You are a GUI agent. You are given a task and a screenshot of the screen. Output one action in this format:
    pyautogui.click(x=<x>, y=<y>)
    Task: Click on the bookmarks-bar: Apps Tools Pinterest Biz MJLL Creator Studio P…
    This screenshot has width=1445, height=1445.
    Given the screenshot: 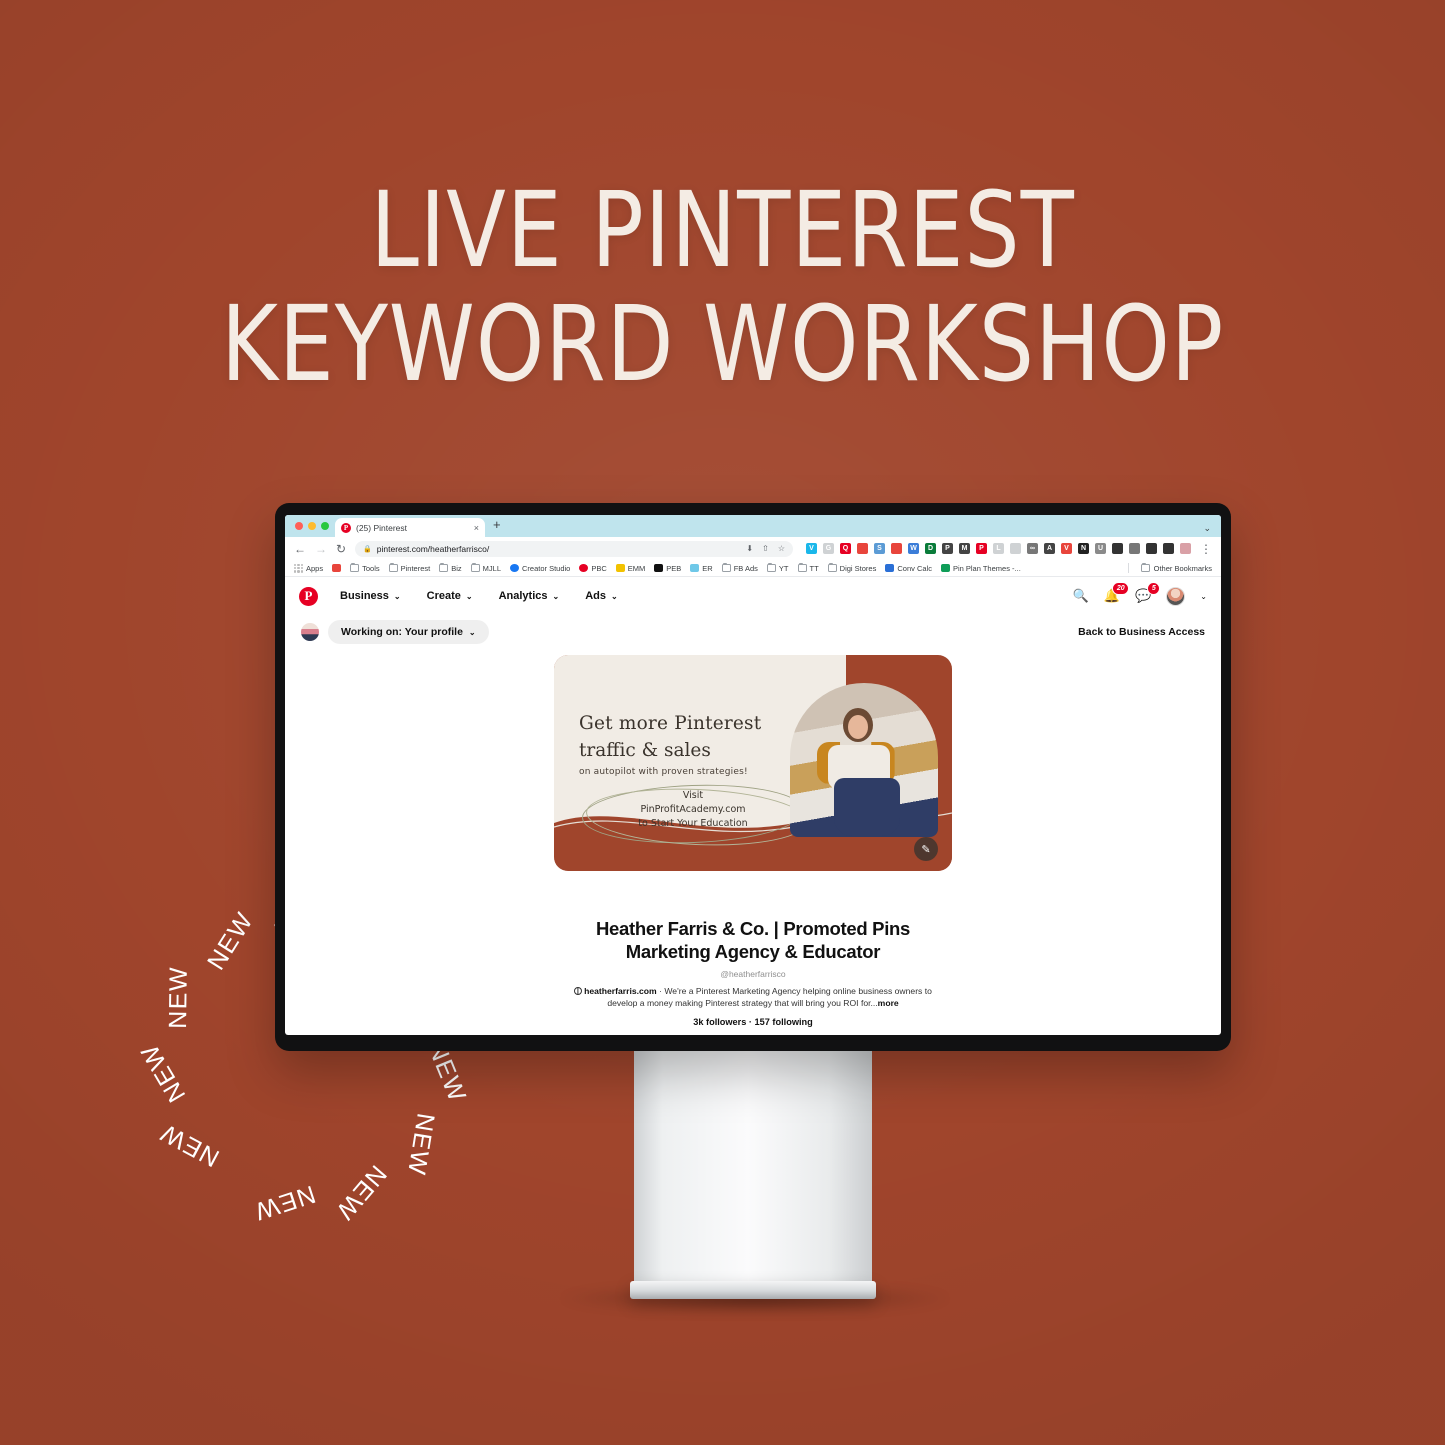 What is the action you would take?
    pyautogui.click(x=753, y=568)
    